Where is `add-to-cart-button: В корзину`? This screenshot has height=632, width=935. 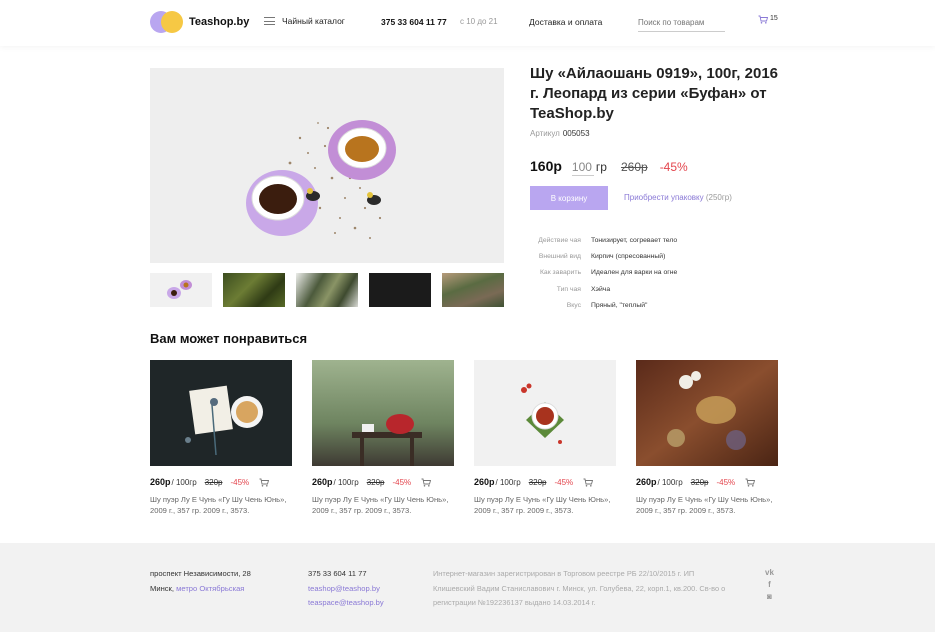
add-to-cart-button: В корзину is located at coordinates (569, 198).